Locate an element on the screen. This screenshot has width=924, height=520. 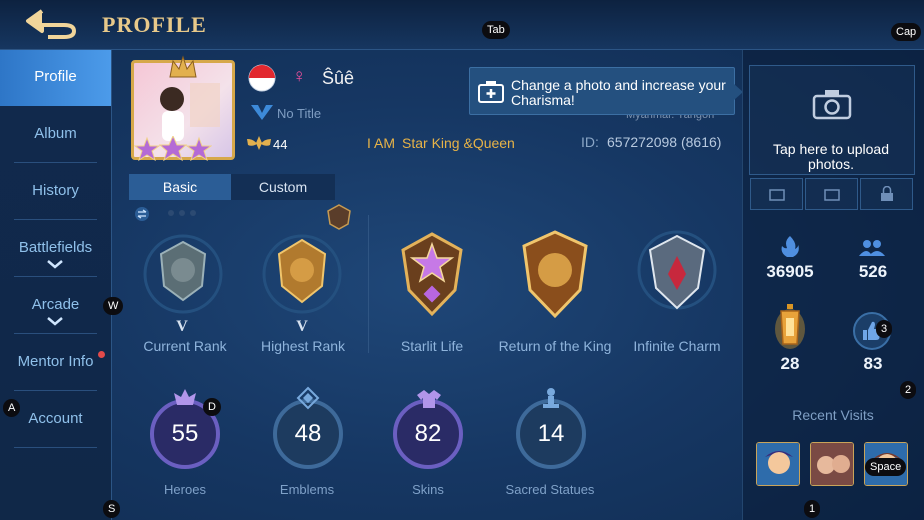
back-arrow-icon is located at coordinates (51, 24).